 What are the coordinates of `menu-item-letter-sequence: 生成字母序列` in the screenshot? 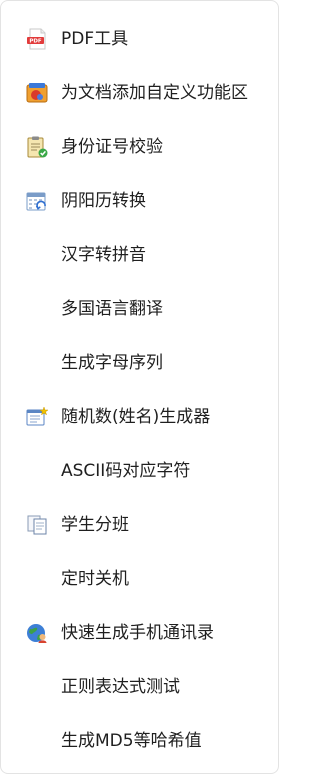 It's located at (140, 363).